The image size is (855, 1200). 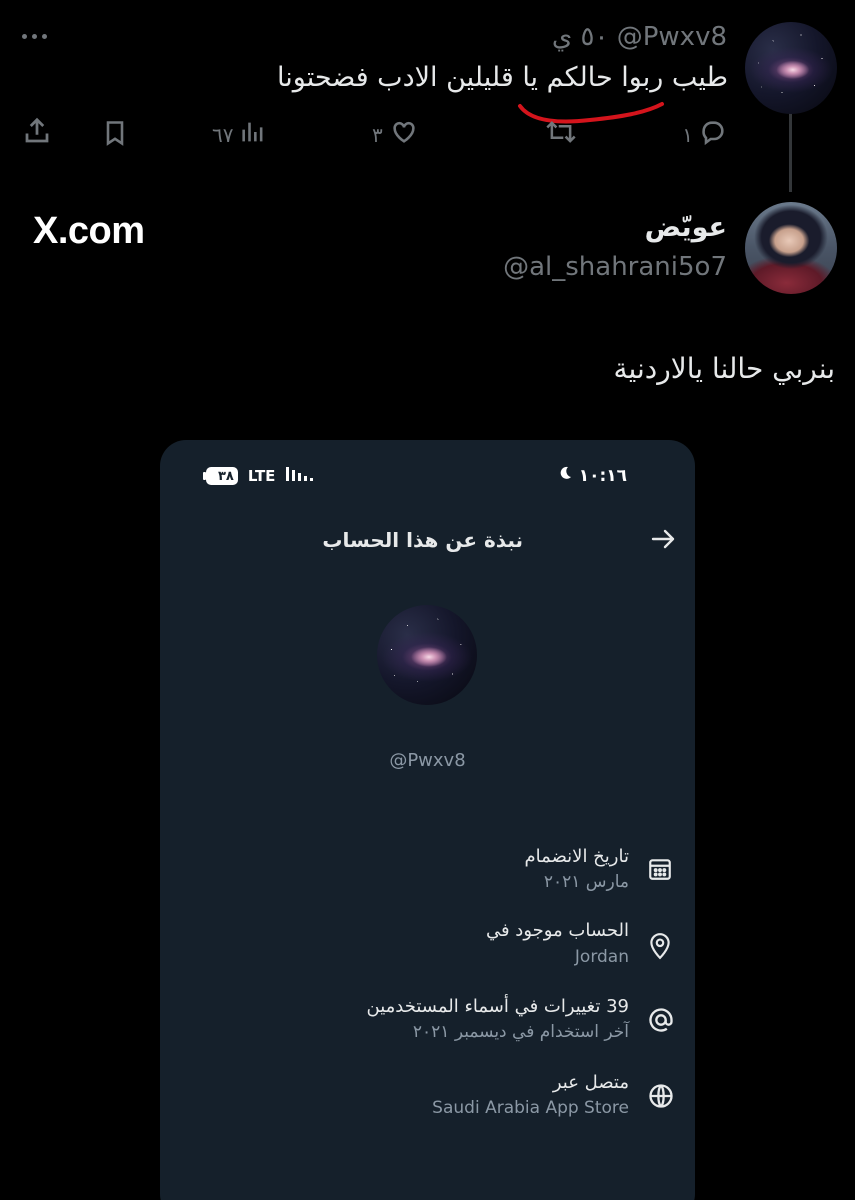 I want to click on heart-icon, so click(x=404, y=134).